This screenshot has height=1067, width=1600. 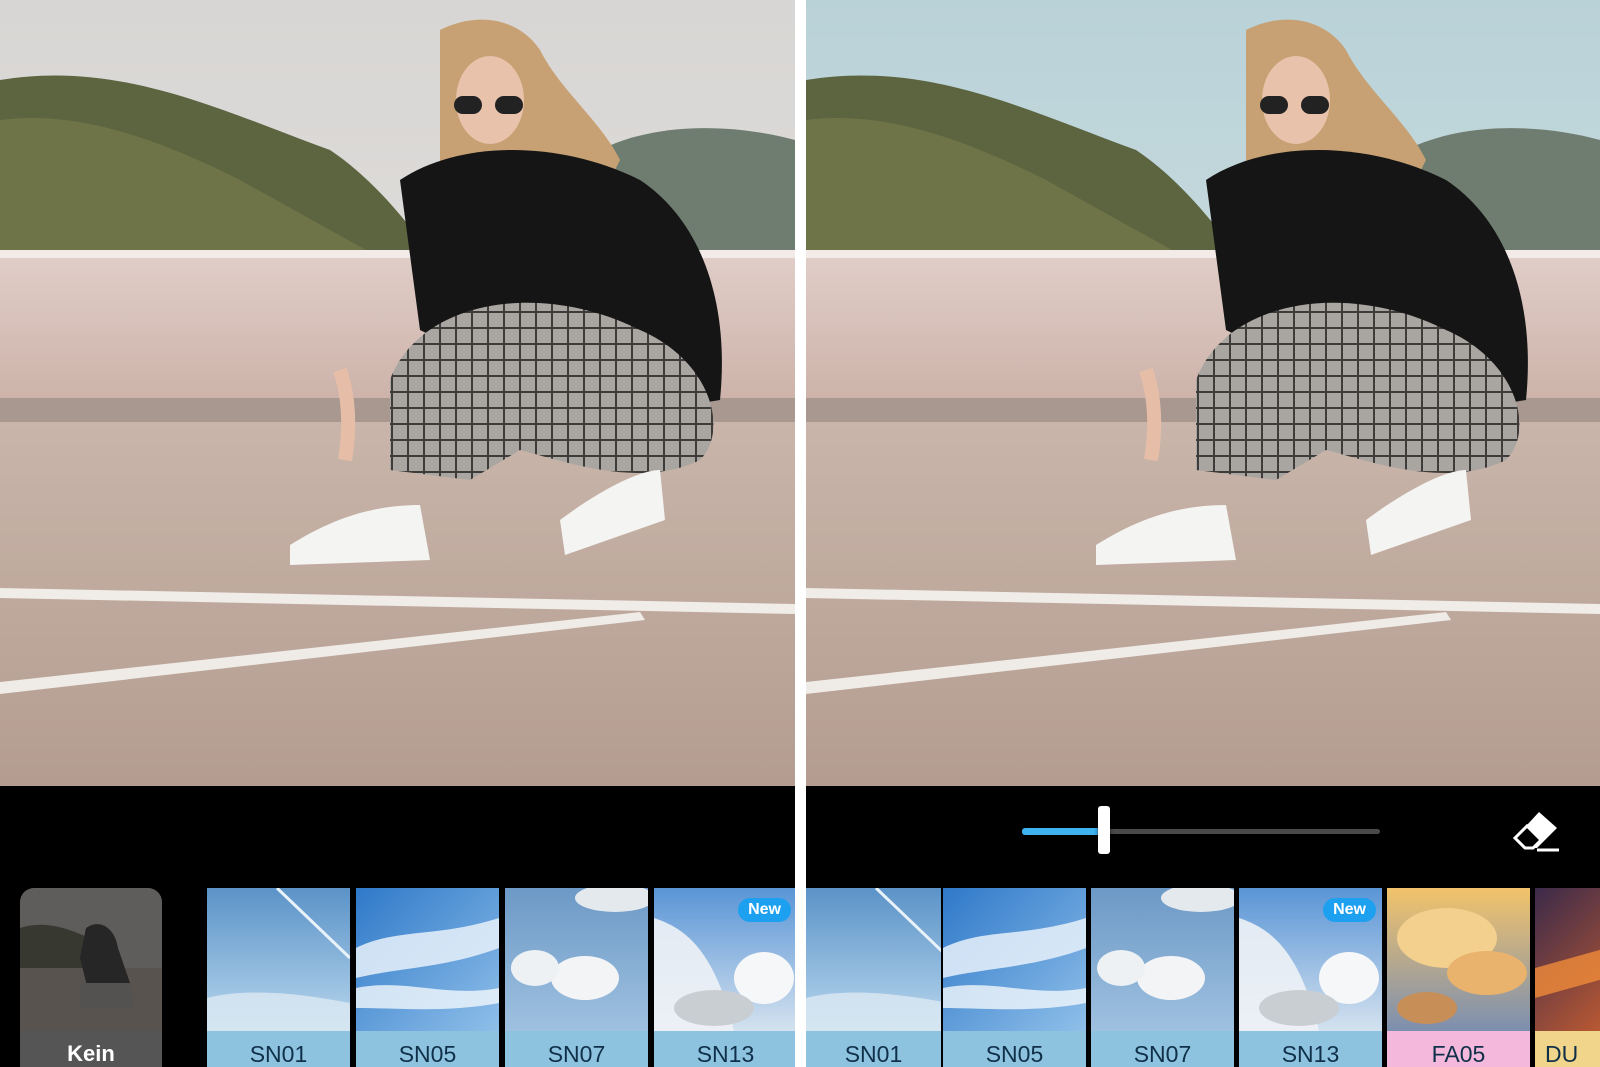 I want to click on dusk-preview, so click(x=1567, y=959).